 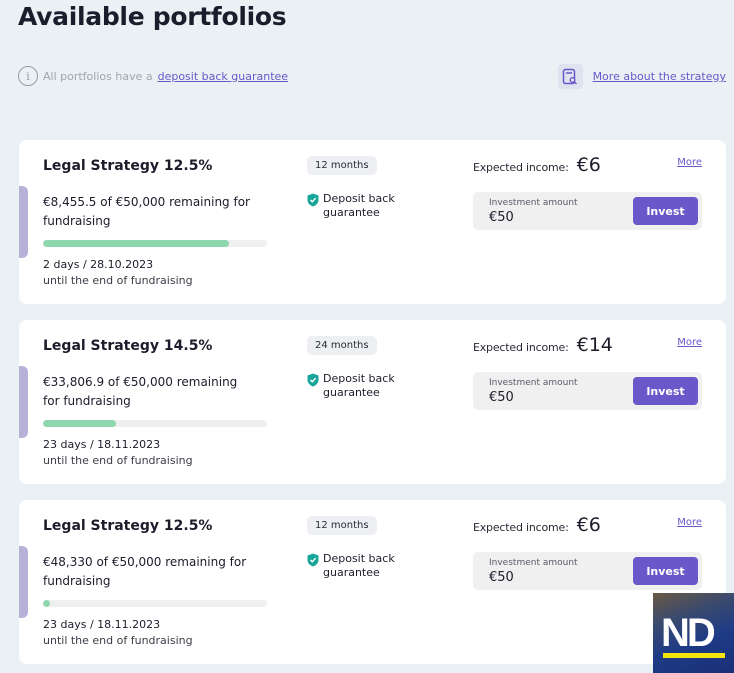 I want to click on document-search-icon, so click(x=570, y=76).